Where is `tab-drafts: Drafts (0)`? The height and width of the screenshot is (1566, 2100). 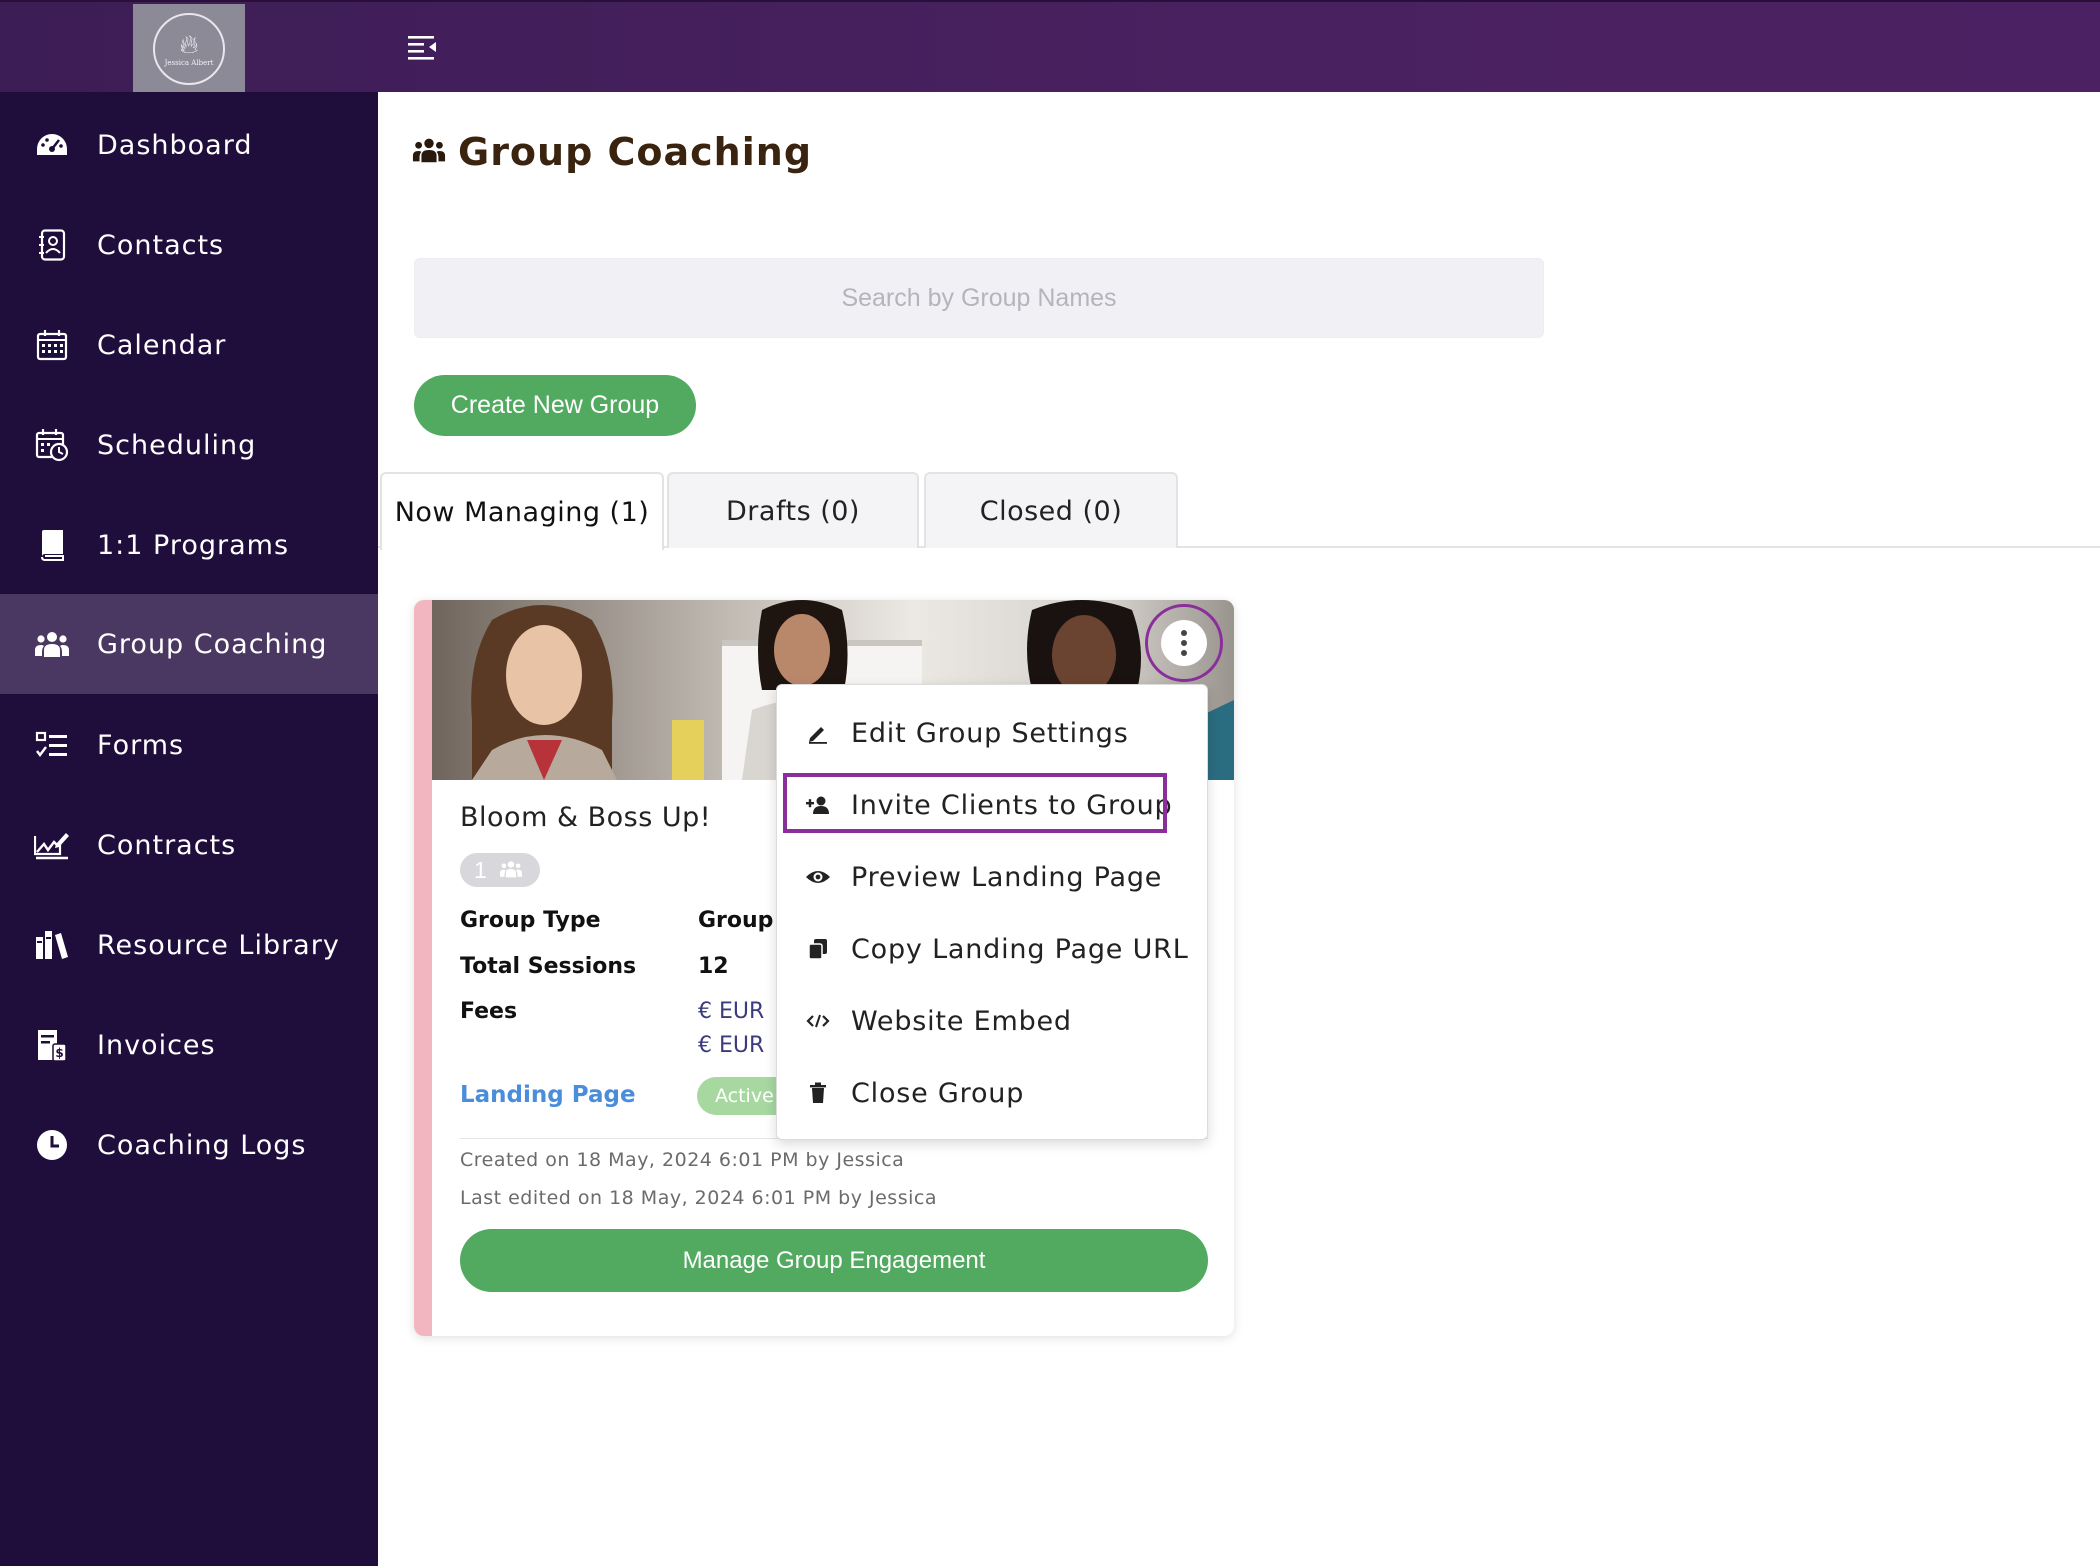
tab-drafts: Drafts (0) is located at coordinates (793, 510).